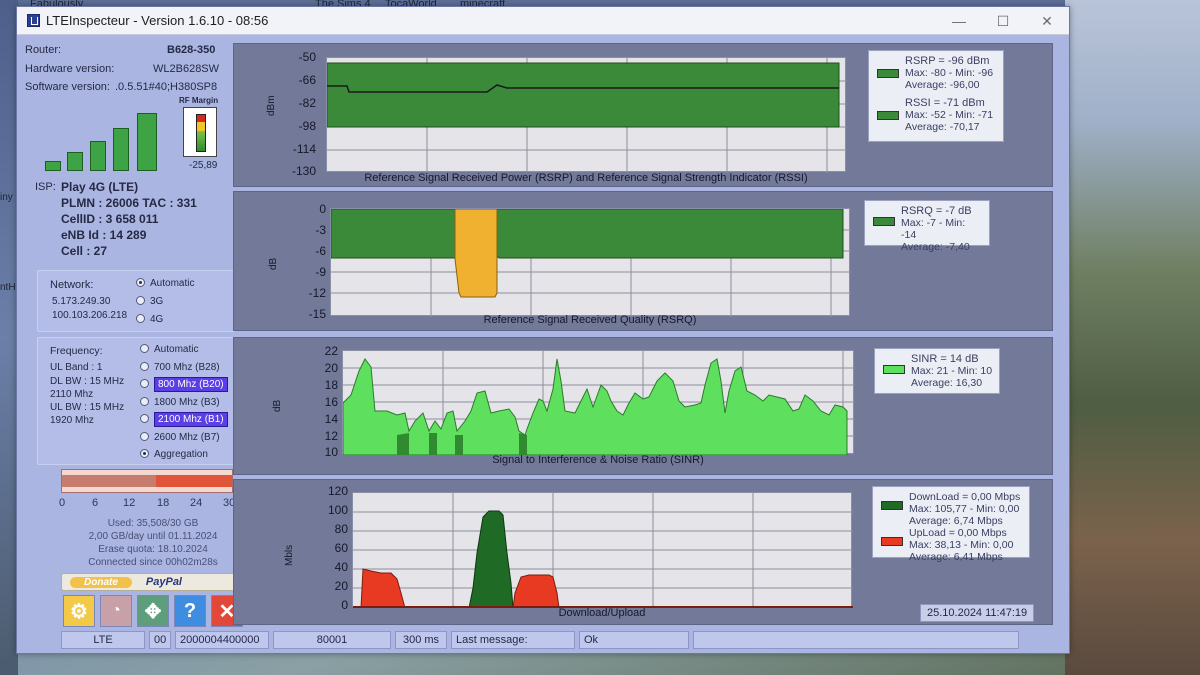  I want to click on usage-used: Used: 35,508/30 GB, so click(153, 523).